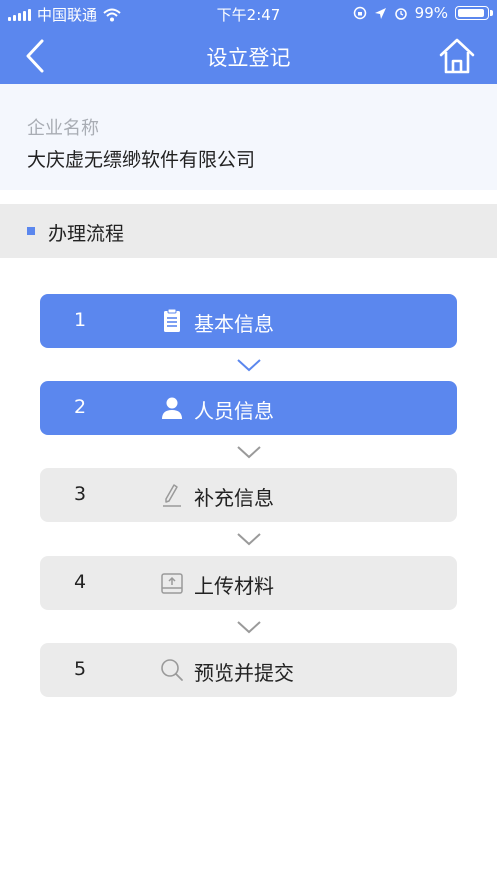 The width and height of the screenshot is (497, 883). What do you see at coordinates (80, 582) in the screenshot?
I see `step-number: 4` at bounding box center [80, 582].